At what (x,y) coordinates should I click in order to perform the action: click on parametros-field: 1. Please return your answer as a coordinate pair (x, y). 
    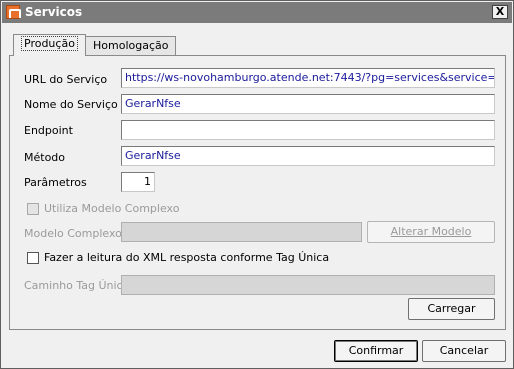
    Looking at the image, I should click on (138, 182).